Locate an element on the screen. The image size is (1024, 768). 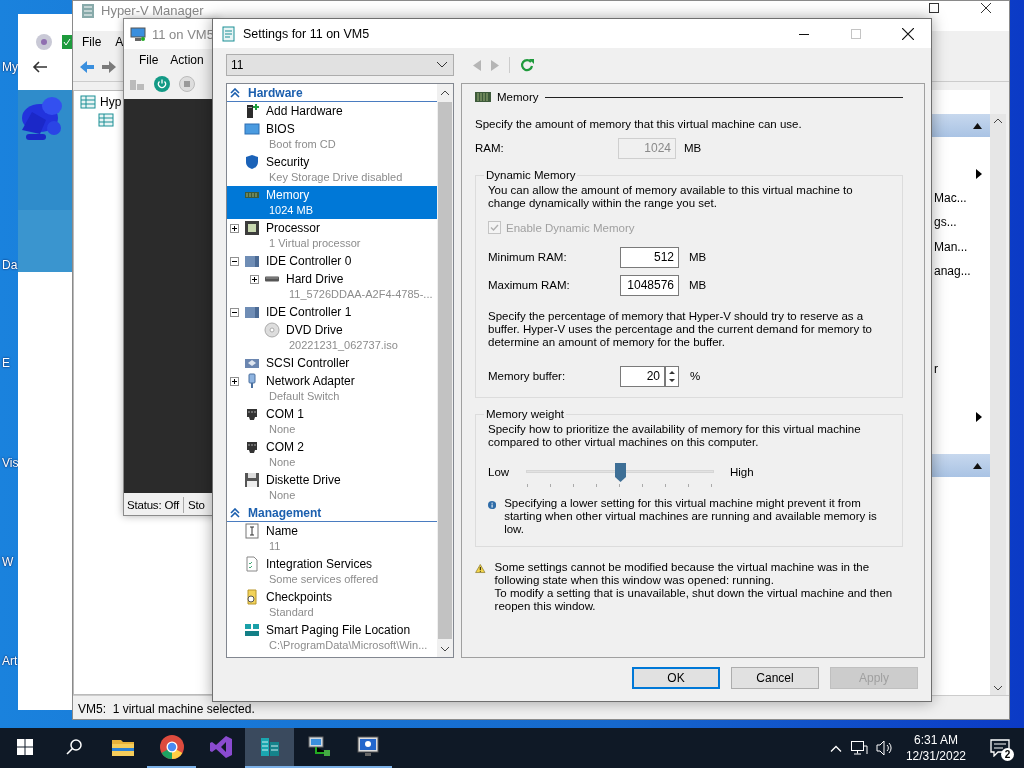
dialog-button: OK is located at coordinates (676, 678).